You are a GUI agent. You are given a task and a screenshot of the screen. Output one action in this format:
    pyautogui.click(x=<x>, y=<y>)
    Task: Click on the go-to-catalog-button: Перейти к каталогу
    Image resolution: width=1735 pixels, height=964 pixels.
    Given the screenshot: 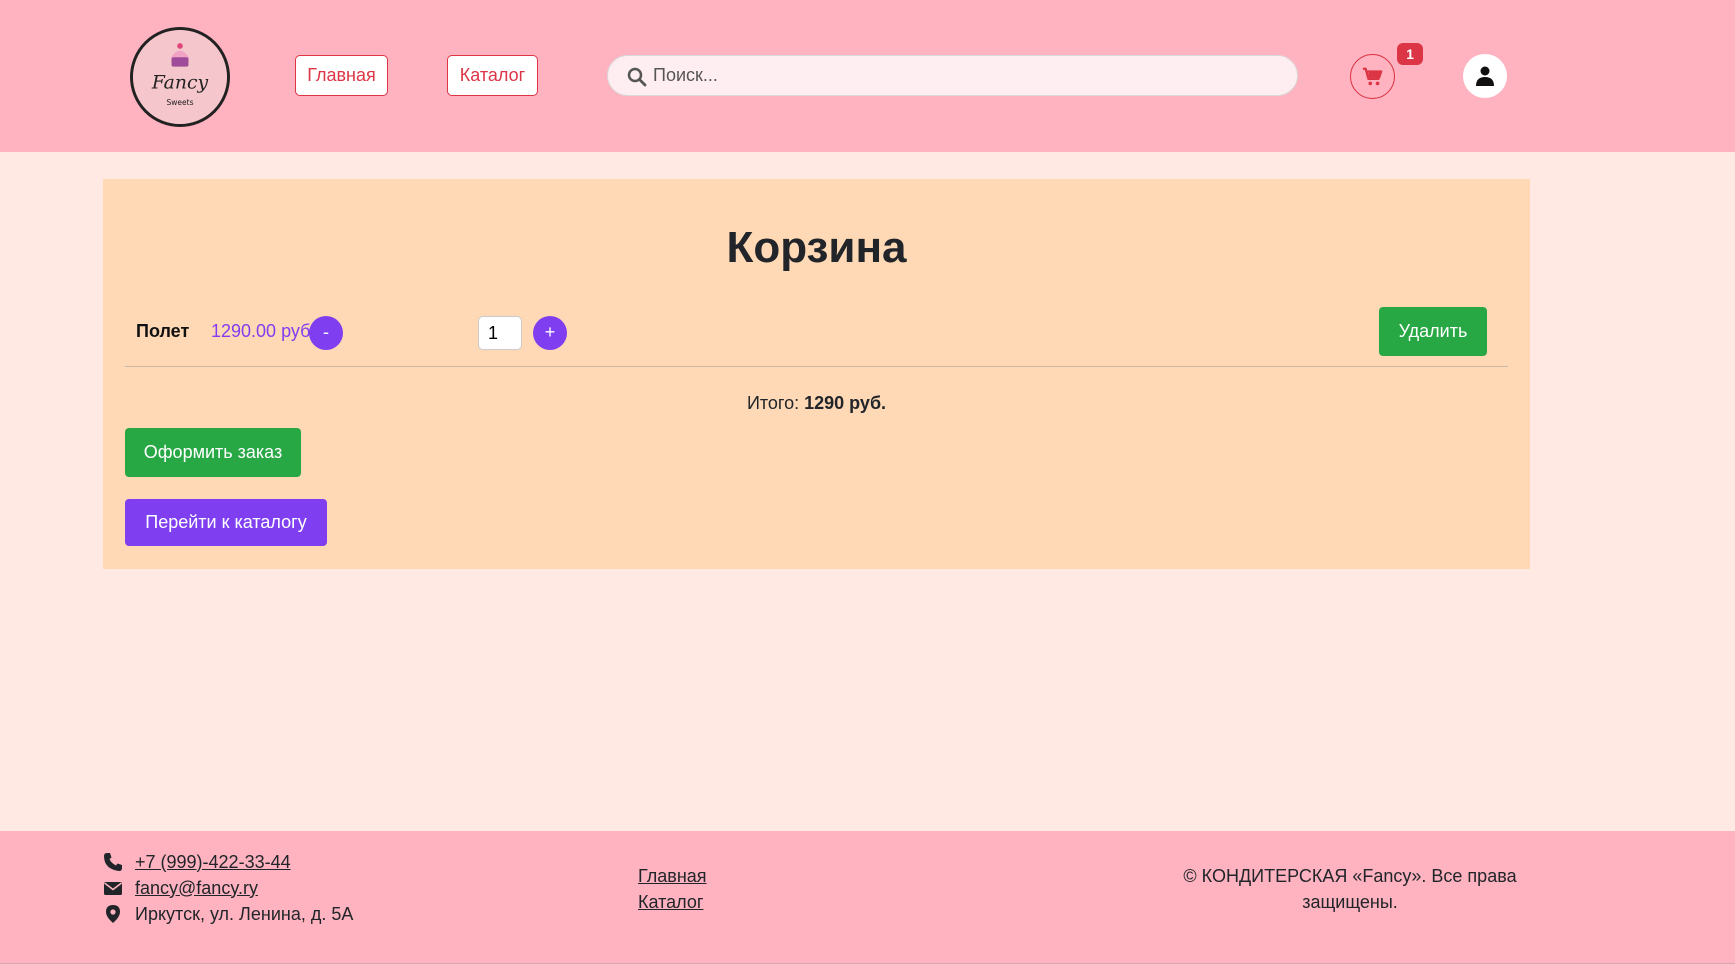 What is the action you would take?
    pyautogui.click(x=226, y=522)
    